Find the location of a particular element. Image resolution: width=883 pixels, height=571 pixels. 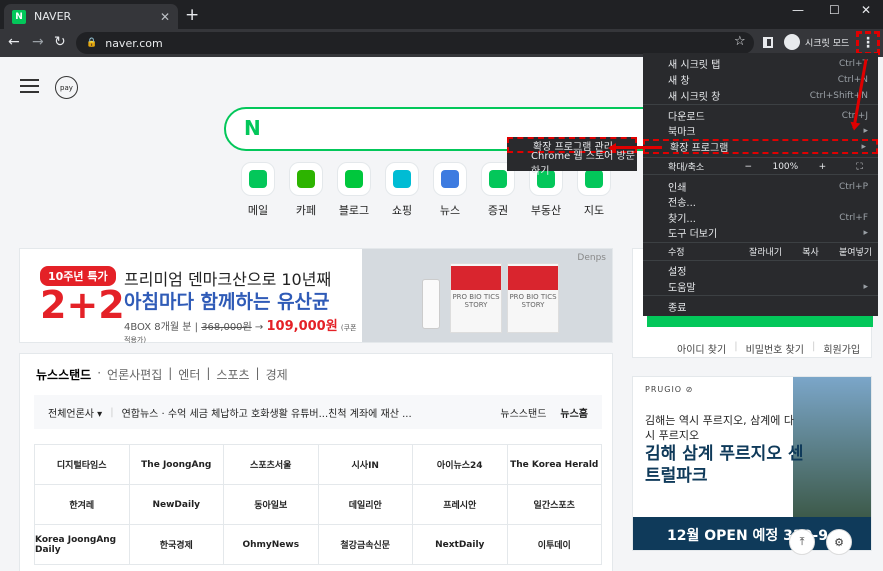

new-tab-button: + is located at coordinates (192, 15).